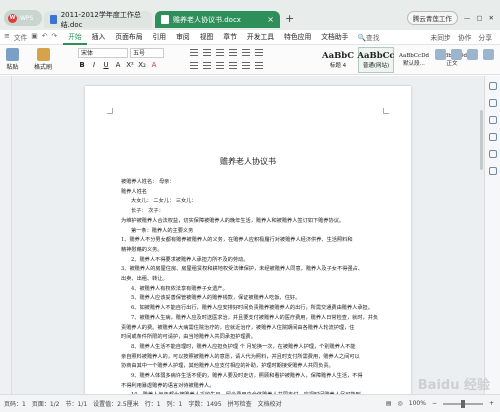 The height and width of the screenshot is (412, 500). Describe the element at coordinates (7, 37) in the screenshot. I see `menu-hamburger-icon: ≡` at that location.